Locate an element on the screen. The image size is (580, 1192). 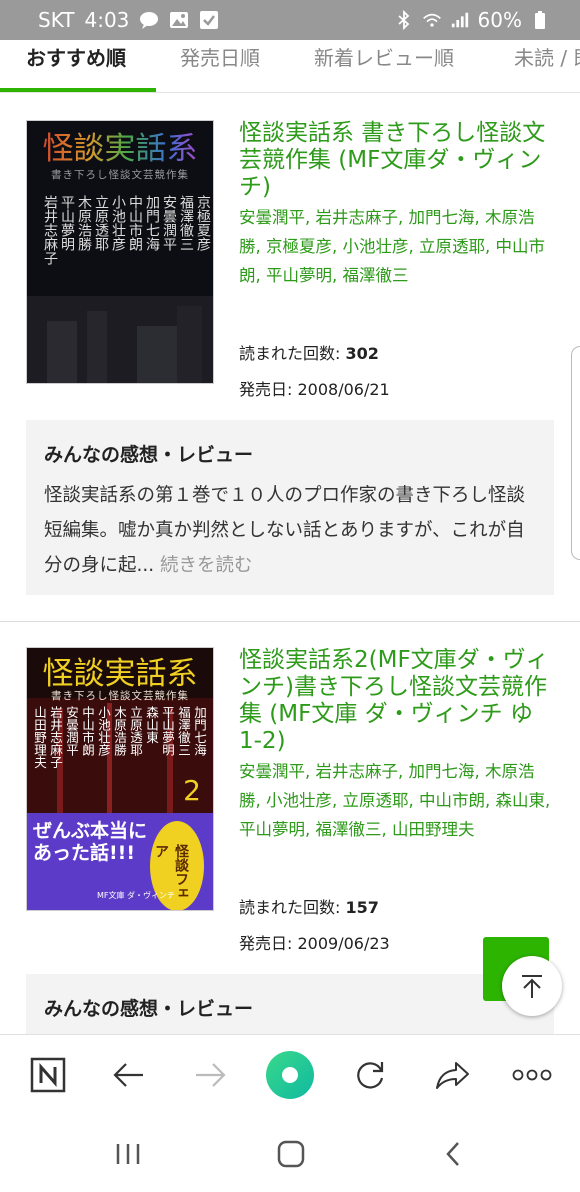
back-button is located at coordinates (129, 1075).